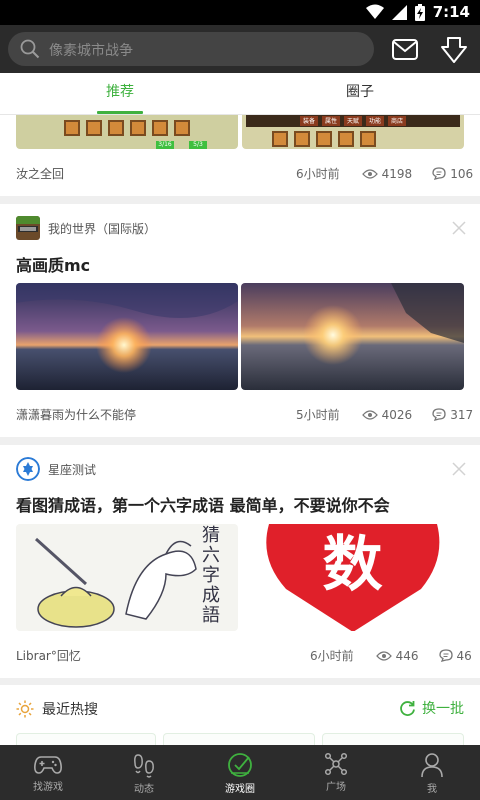 This screenshot has height=800, width=480. What do you see at coordinates (127, 577) in the screenshot?
I see `post-image: 猜六字成語` at bounding box center [127, 577].